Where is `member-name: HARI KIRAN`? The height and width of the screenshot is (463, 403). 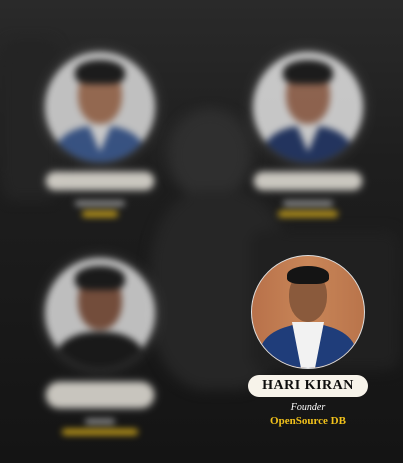 member-name: HARI KIRAN is located at coordinates (308, 386).